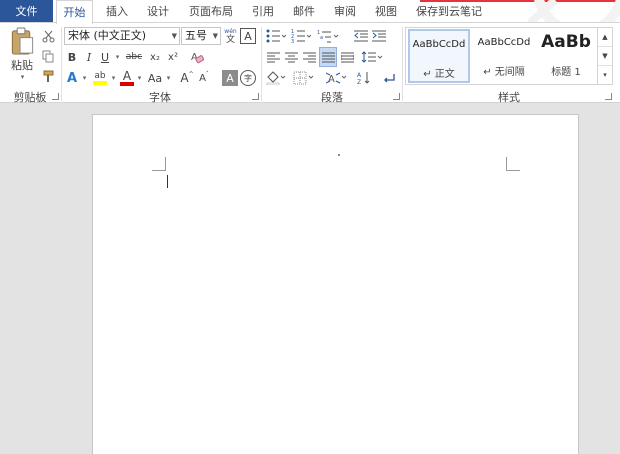 This screenshot has width=620, height=454. I want to click on styles-more-icon: ▾, so click(605, 74).